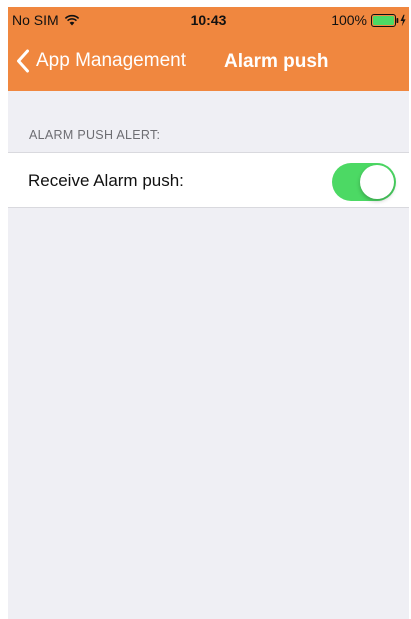 The image size is (411, 619). Describe the element at coordinates (208, 180) in the screenshot. I see `settings-row-receive-alarm-push: Receive Alarm push:` at that location.